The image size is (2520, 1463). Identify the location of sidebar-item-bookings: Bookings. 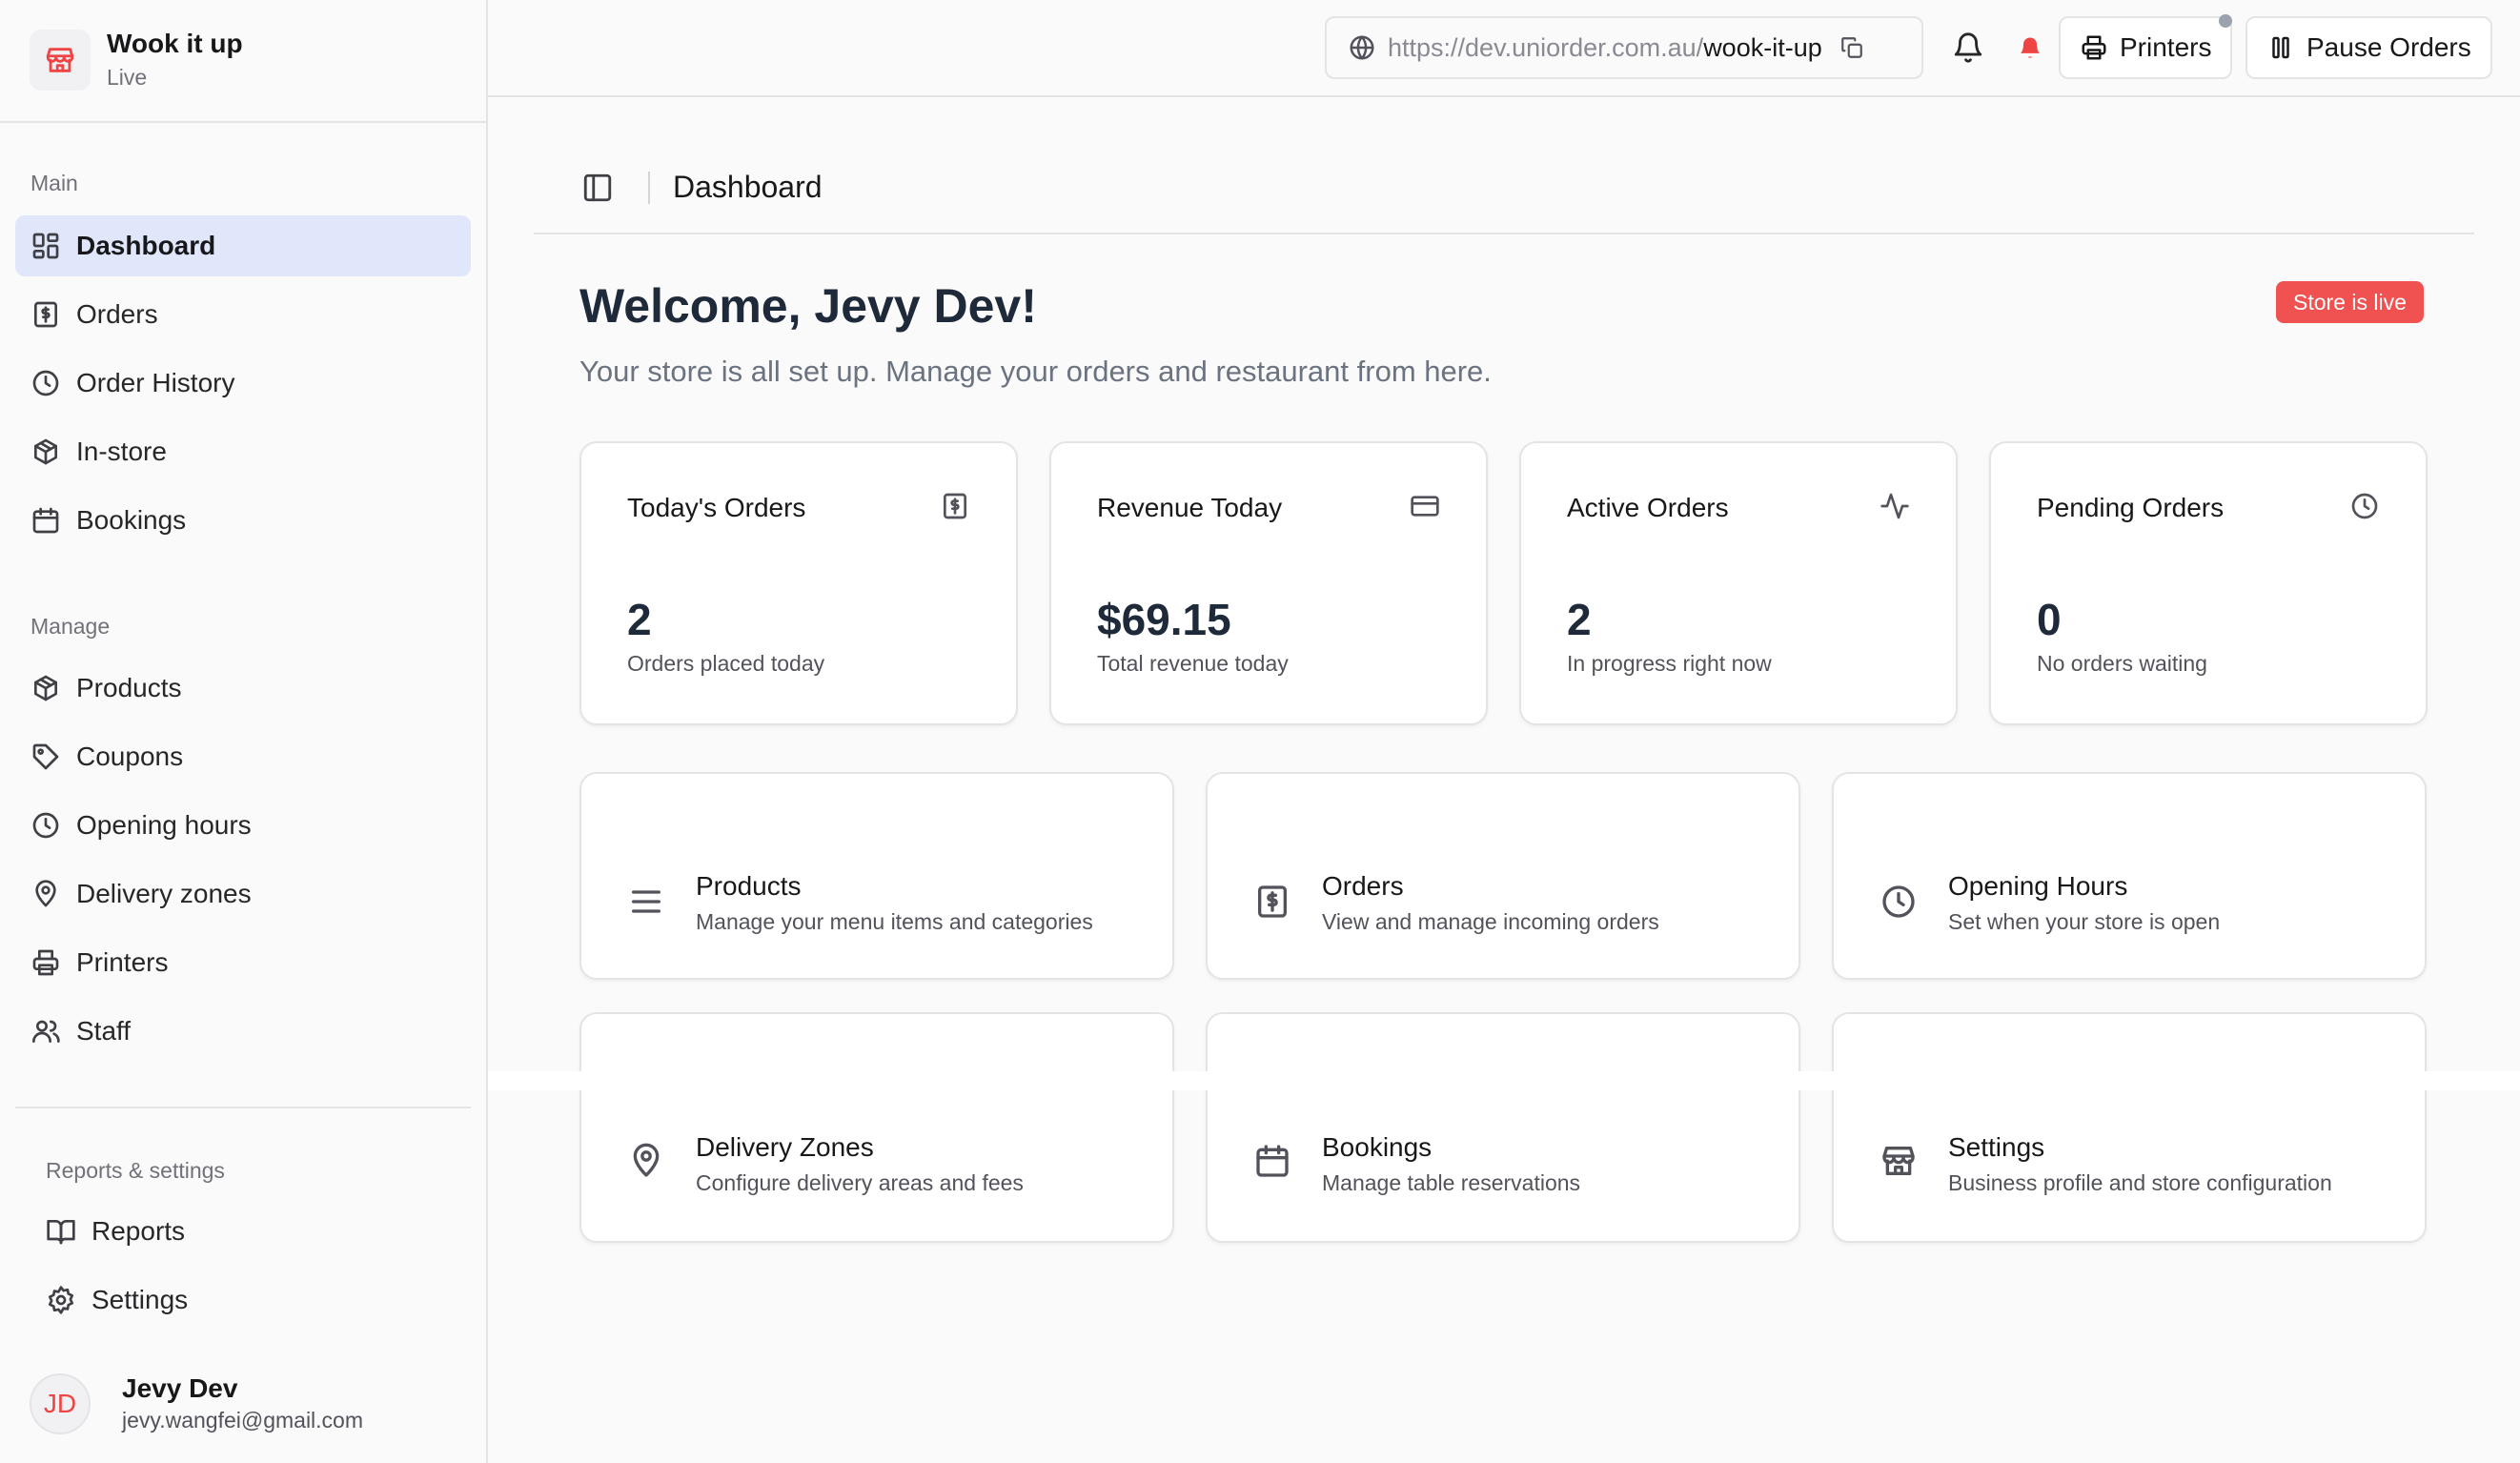
(243, 520).